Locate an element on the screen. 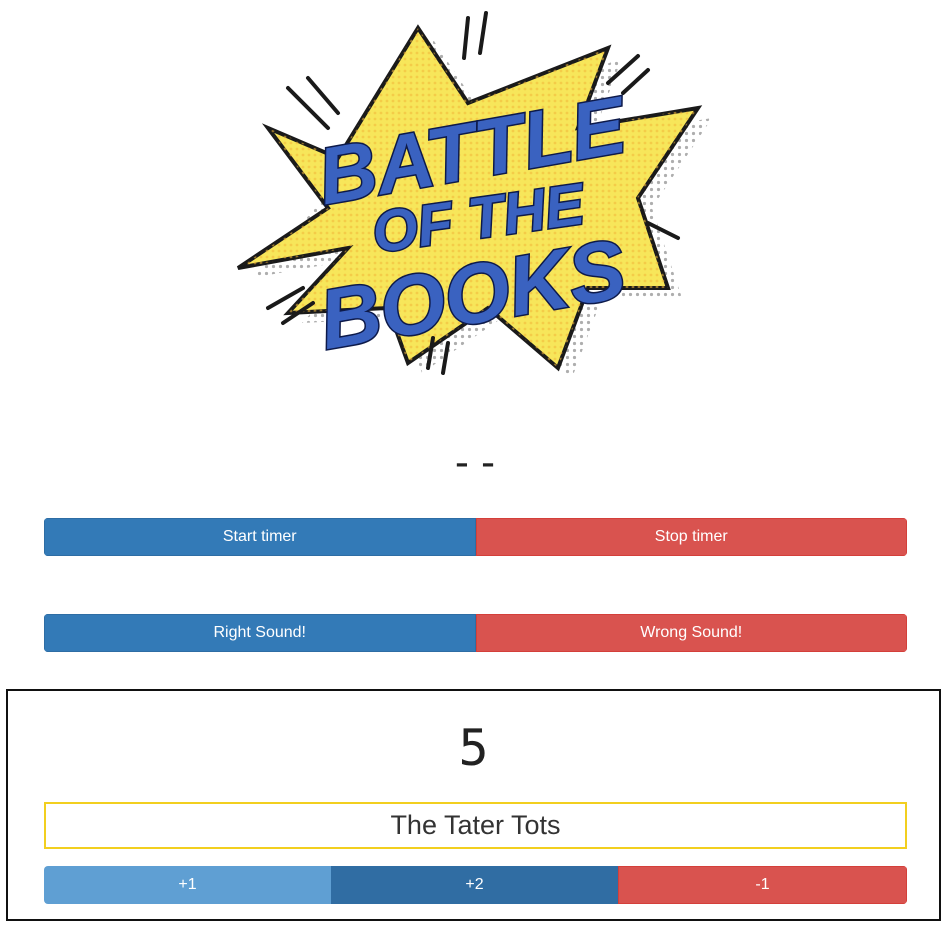 The height and width of the screenshot is (931, 952). wrong-sound-button: Wrong Sound! is located at coordinates (691, 633).